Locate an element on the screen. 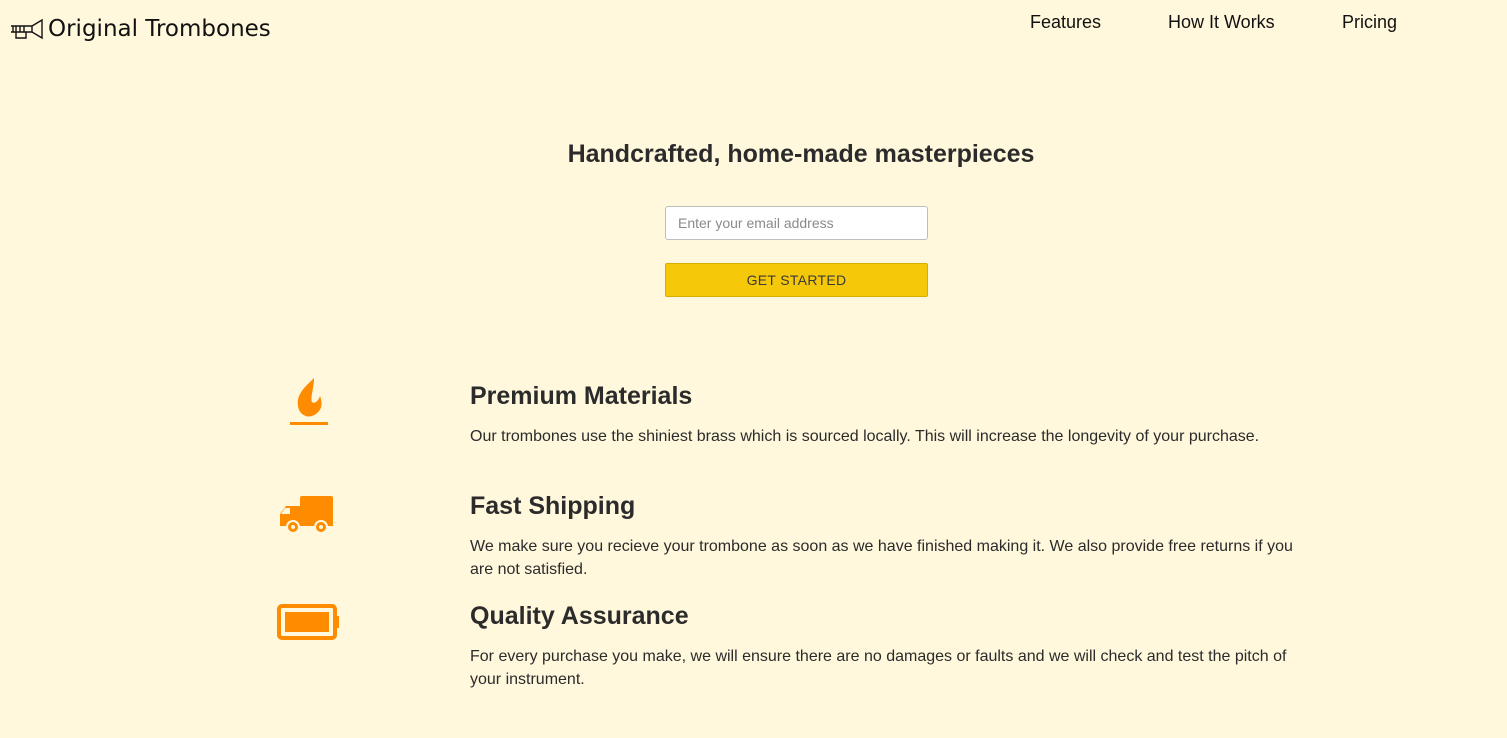  truck-icon is located at coordinates (309, 519).